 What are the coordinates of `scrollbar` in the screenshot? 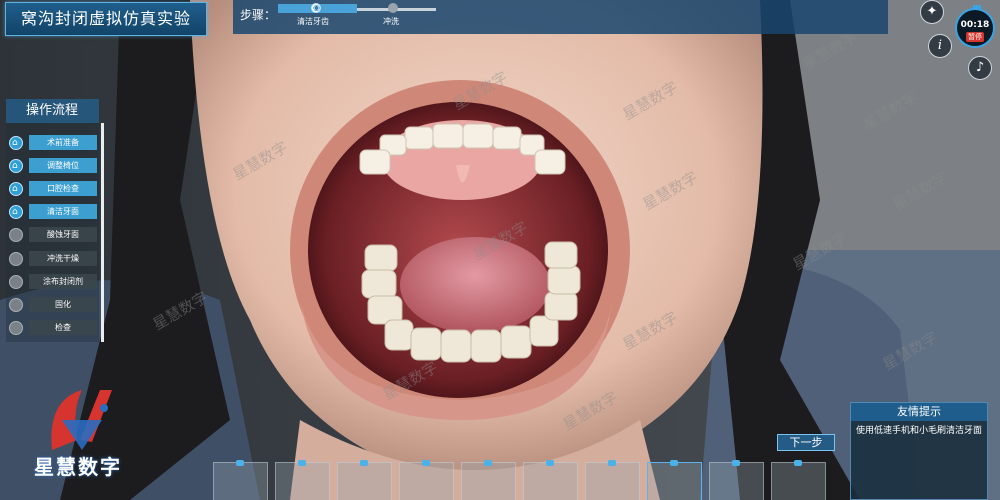 It's located at (102, 232).